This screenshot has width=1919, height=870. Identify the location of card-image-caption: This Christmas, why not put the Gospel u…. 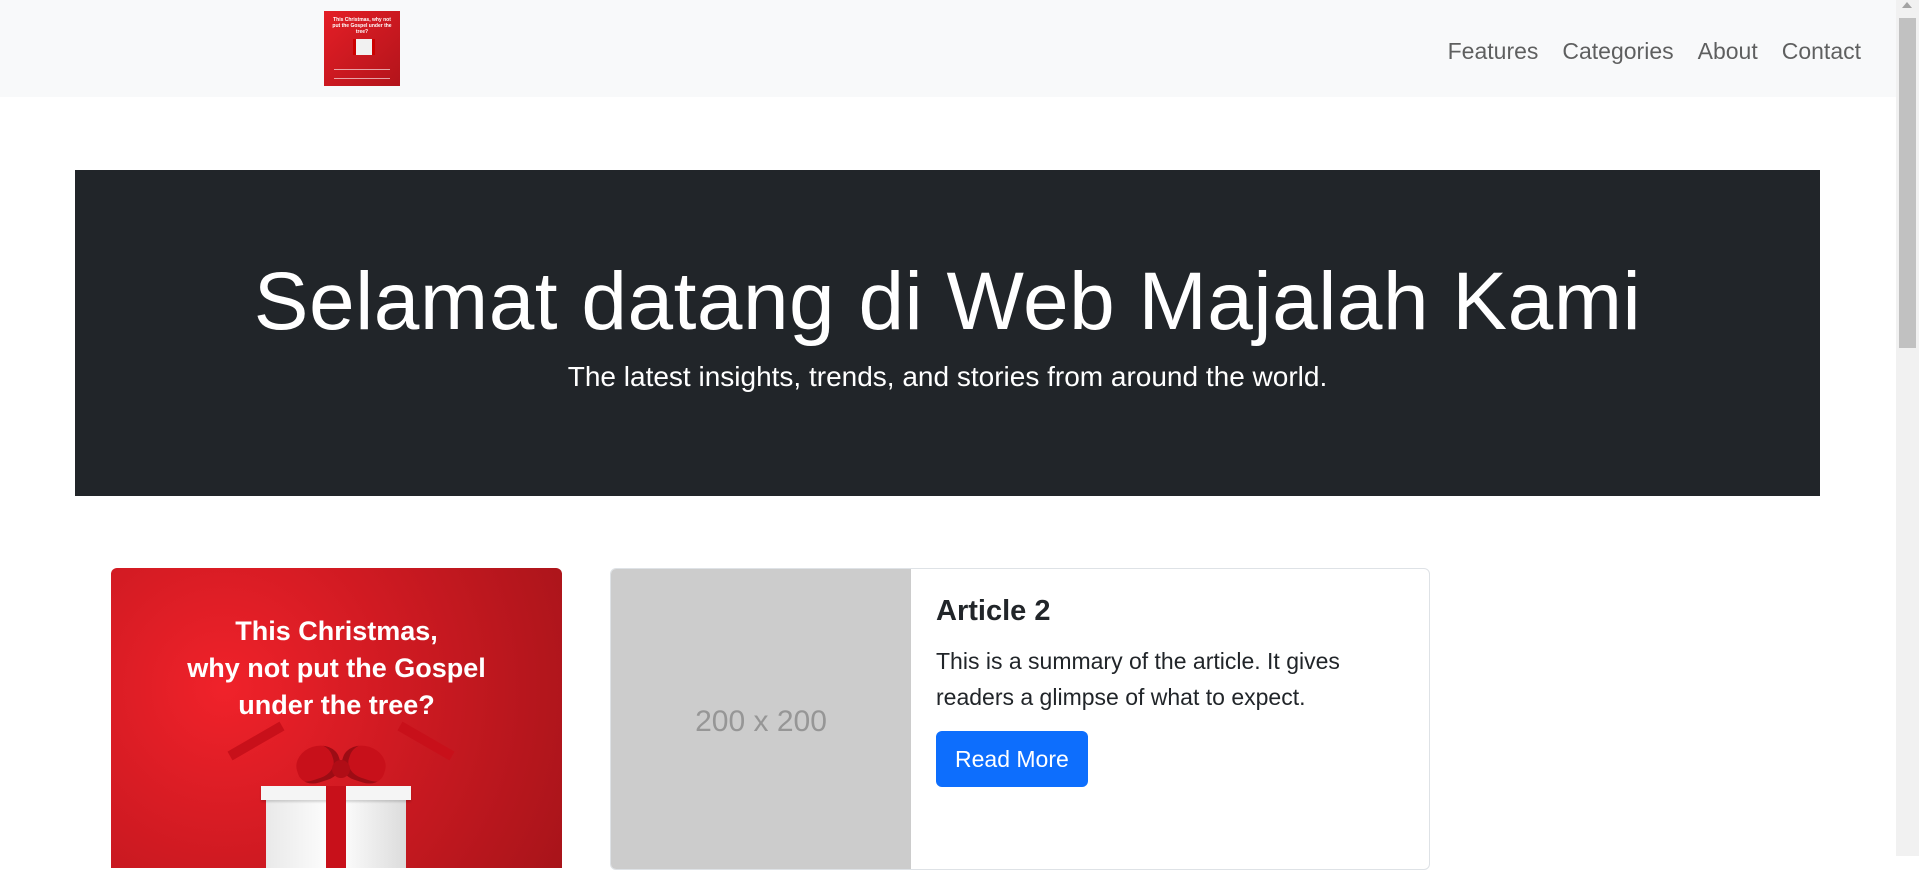
(336, 668).